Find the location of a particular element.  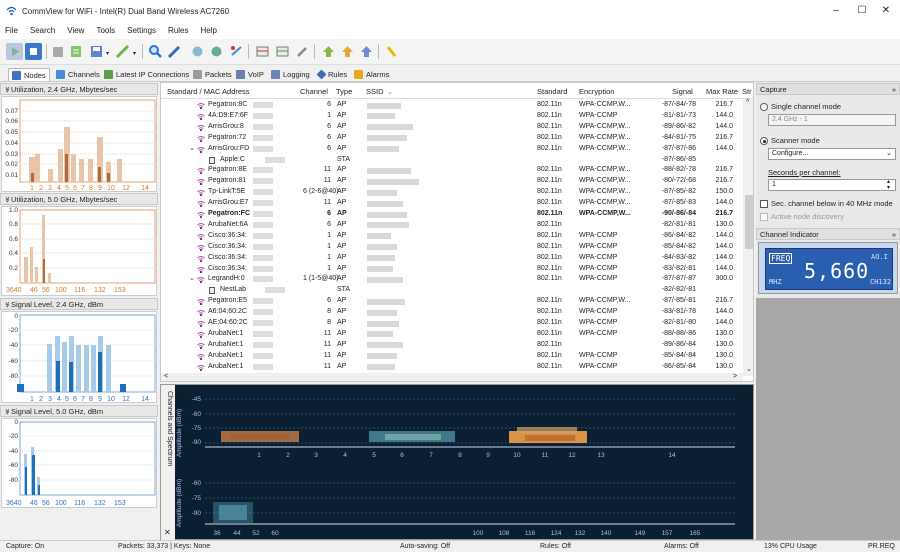

channel-select: 2.4 GHz - 1 is located at coordinates (832, 120).